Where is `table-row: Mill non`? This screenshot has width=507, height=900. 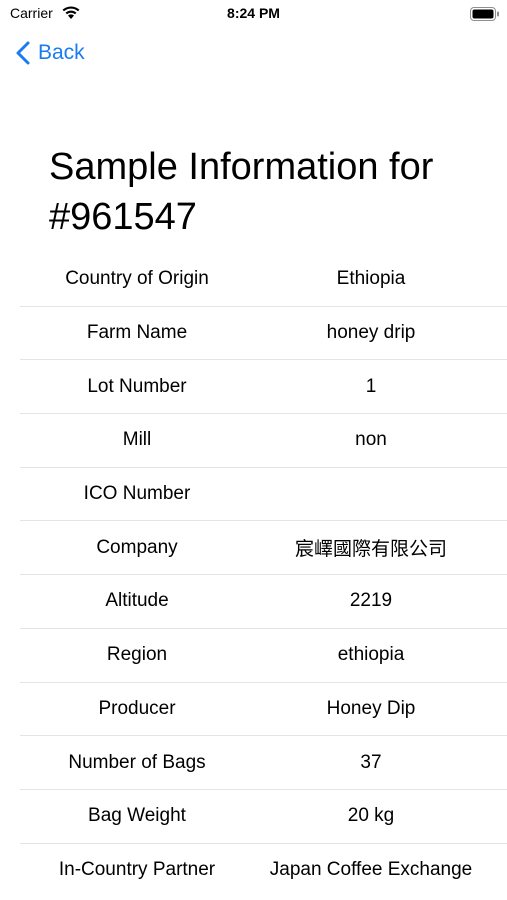
table-row: Mill non is located at coordinates (263, 441).